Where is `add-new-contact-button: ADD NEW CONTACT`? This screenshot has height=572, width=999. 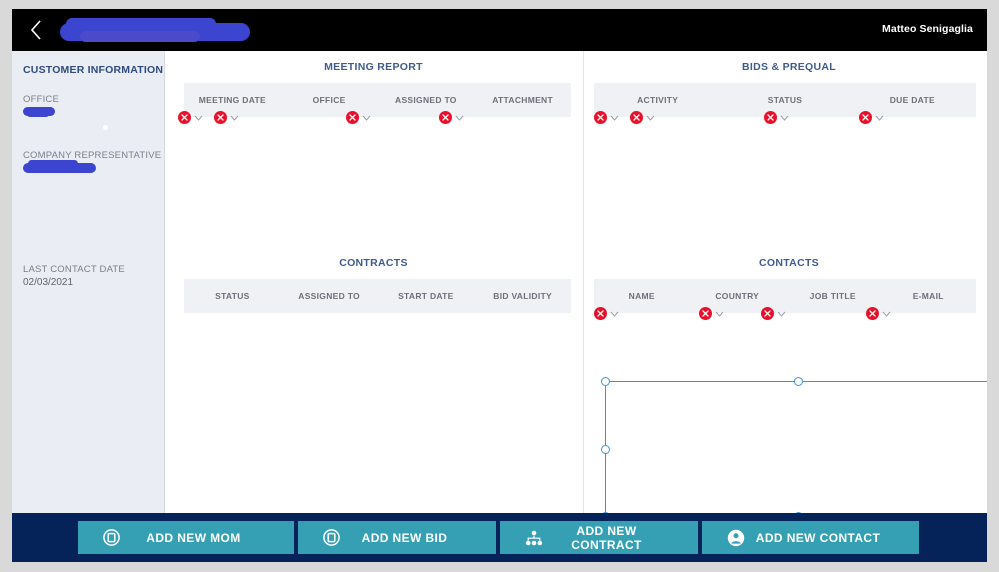
add-new-contact-button: ADD NEW CONTACT is located at coordinates (810, 537).